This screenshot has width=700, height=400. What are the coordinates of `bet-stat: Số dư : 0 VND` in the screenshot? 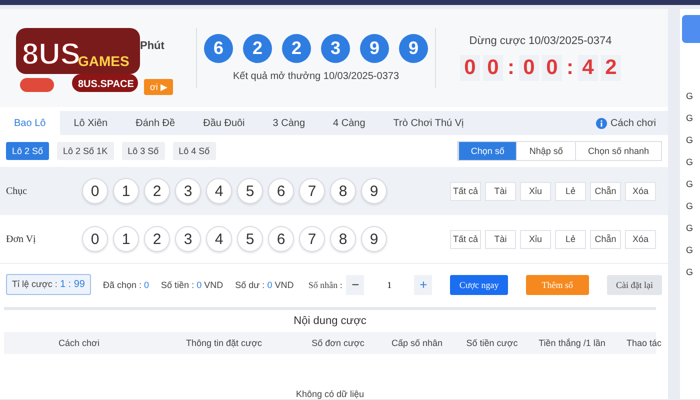 It's located at (264, 285).